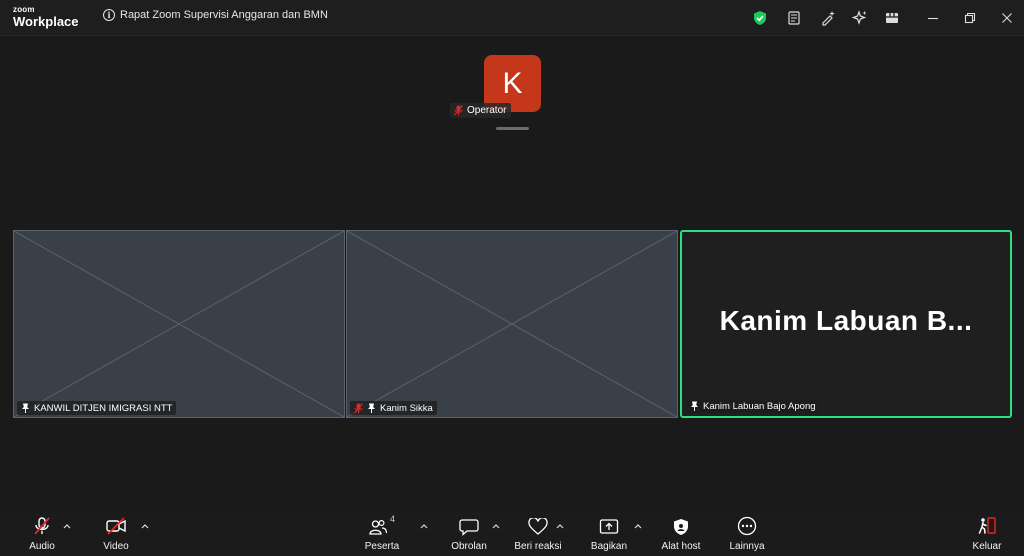 The width and height of the screenshot is (1024, 556). Describe the element at coordinates (747, 526) in the screenshot. I see `more-icon` at that location.